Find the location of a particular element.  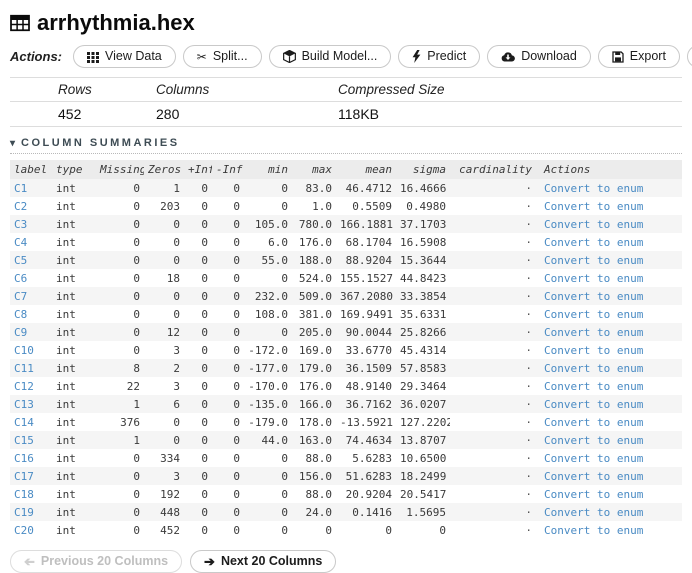

column-label-link: C11 is located at coordinates (31, 368).